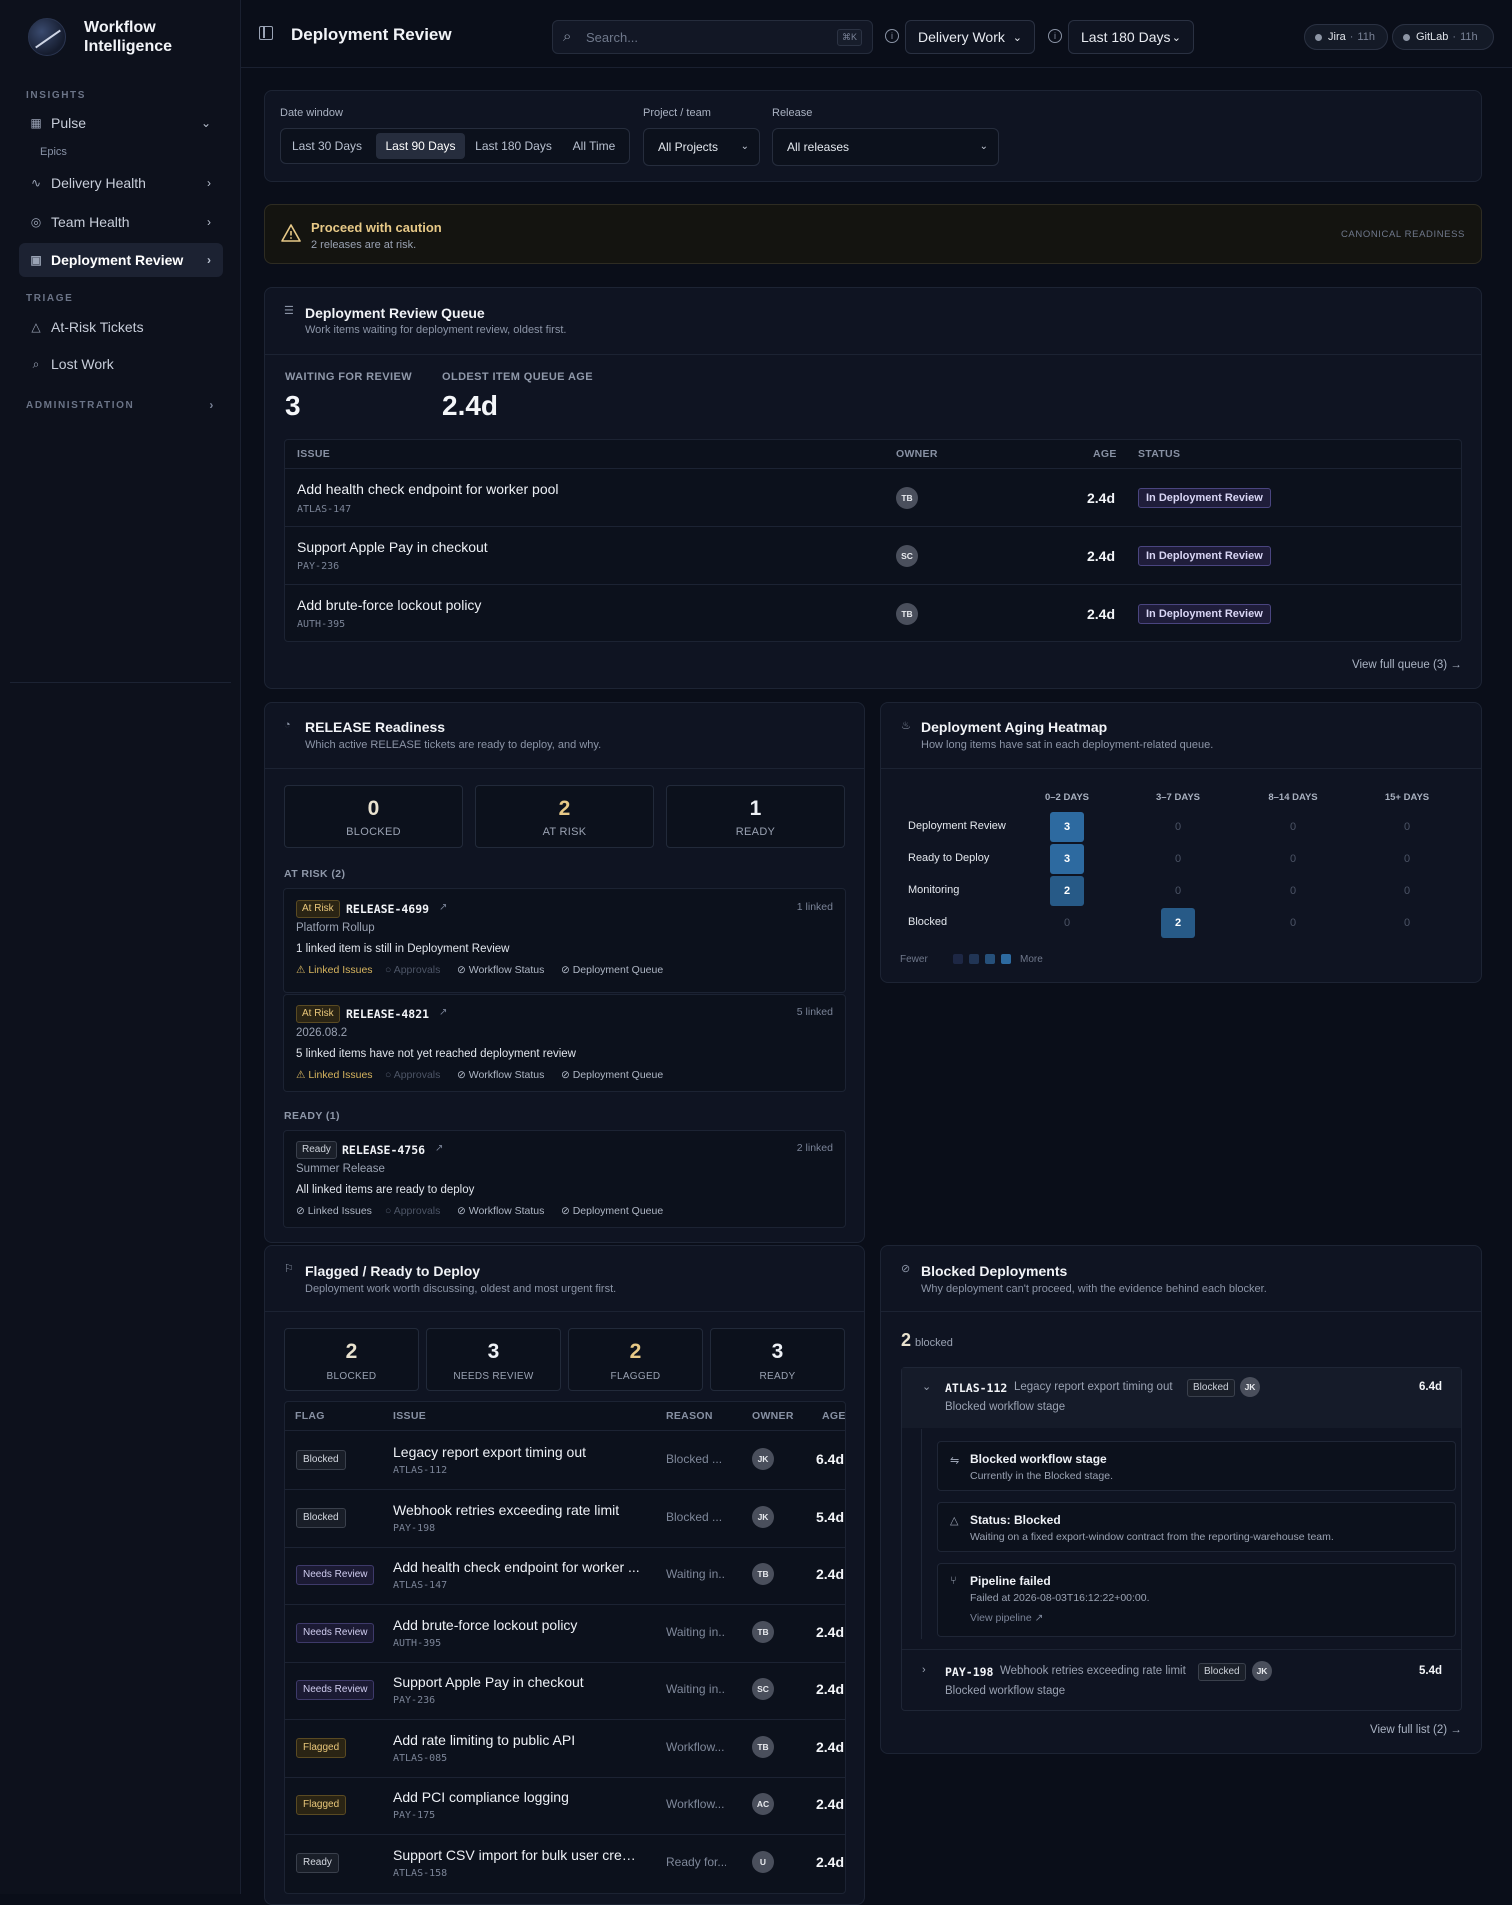 The image size is (1512, 1905). Describe the element at coordinates (327, 146) in the screenshot. I see `date-option-30: Last 30 Days` at that location.